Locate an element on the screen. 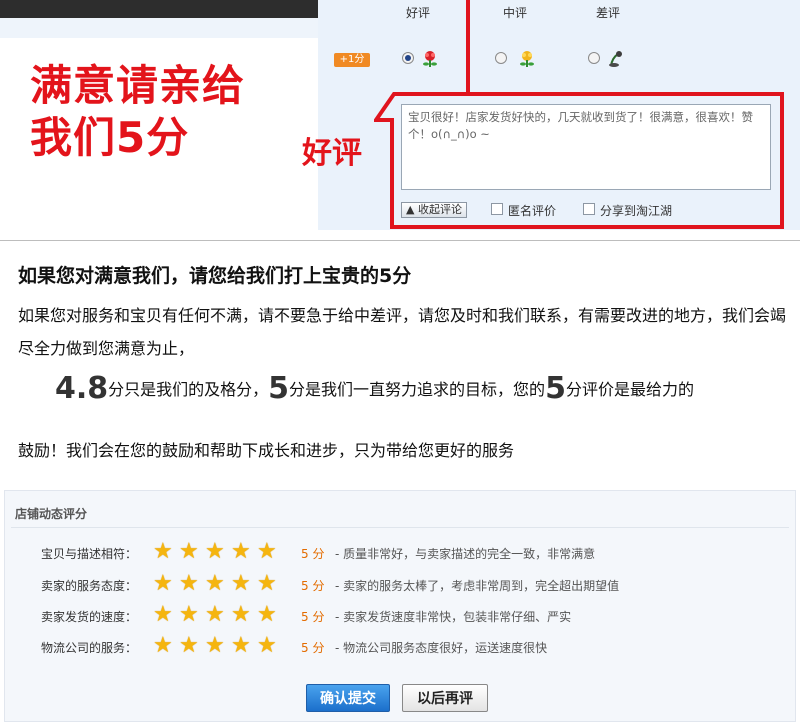  appeal-tail: 鼓励！我们会在您的鼓励和帮助下成长和进步，只为带给您更好的服务 is located at coordinates (266, 450).